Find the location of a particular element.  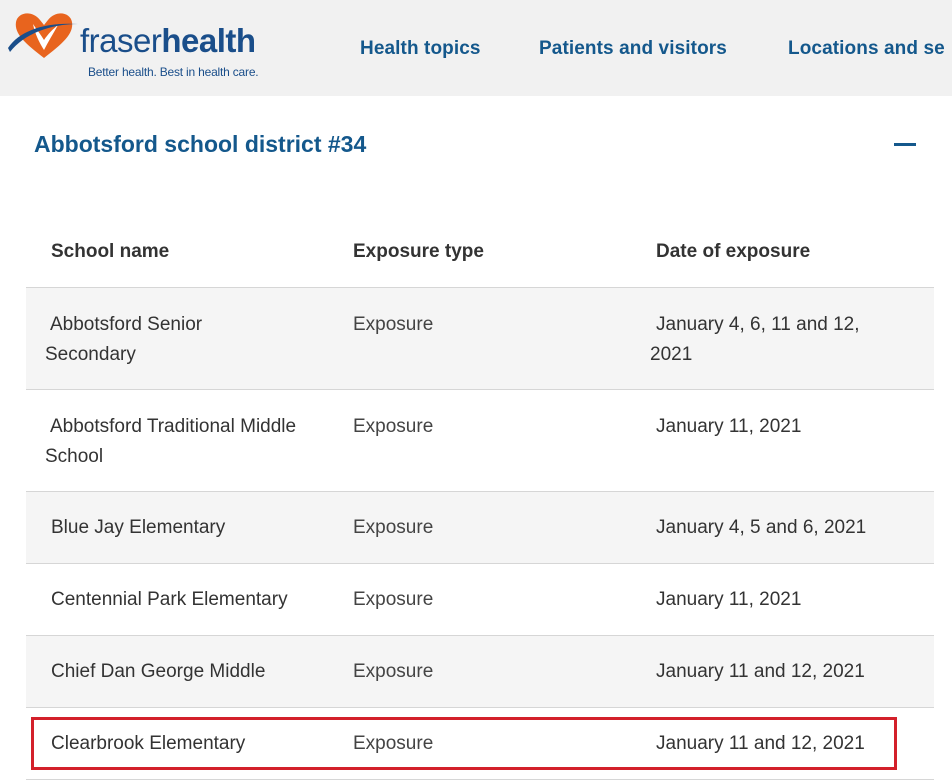

highlight-box is located at coordinates (464, 743).